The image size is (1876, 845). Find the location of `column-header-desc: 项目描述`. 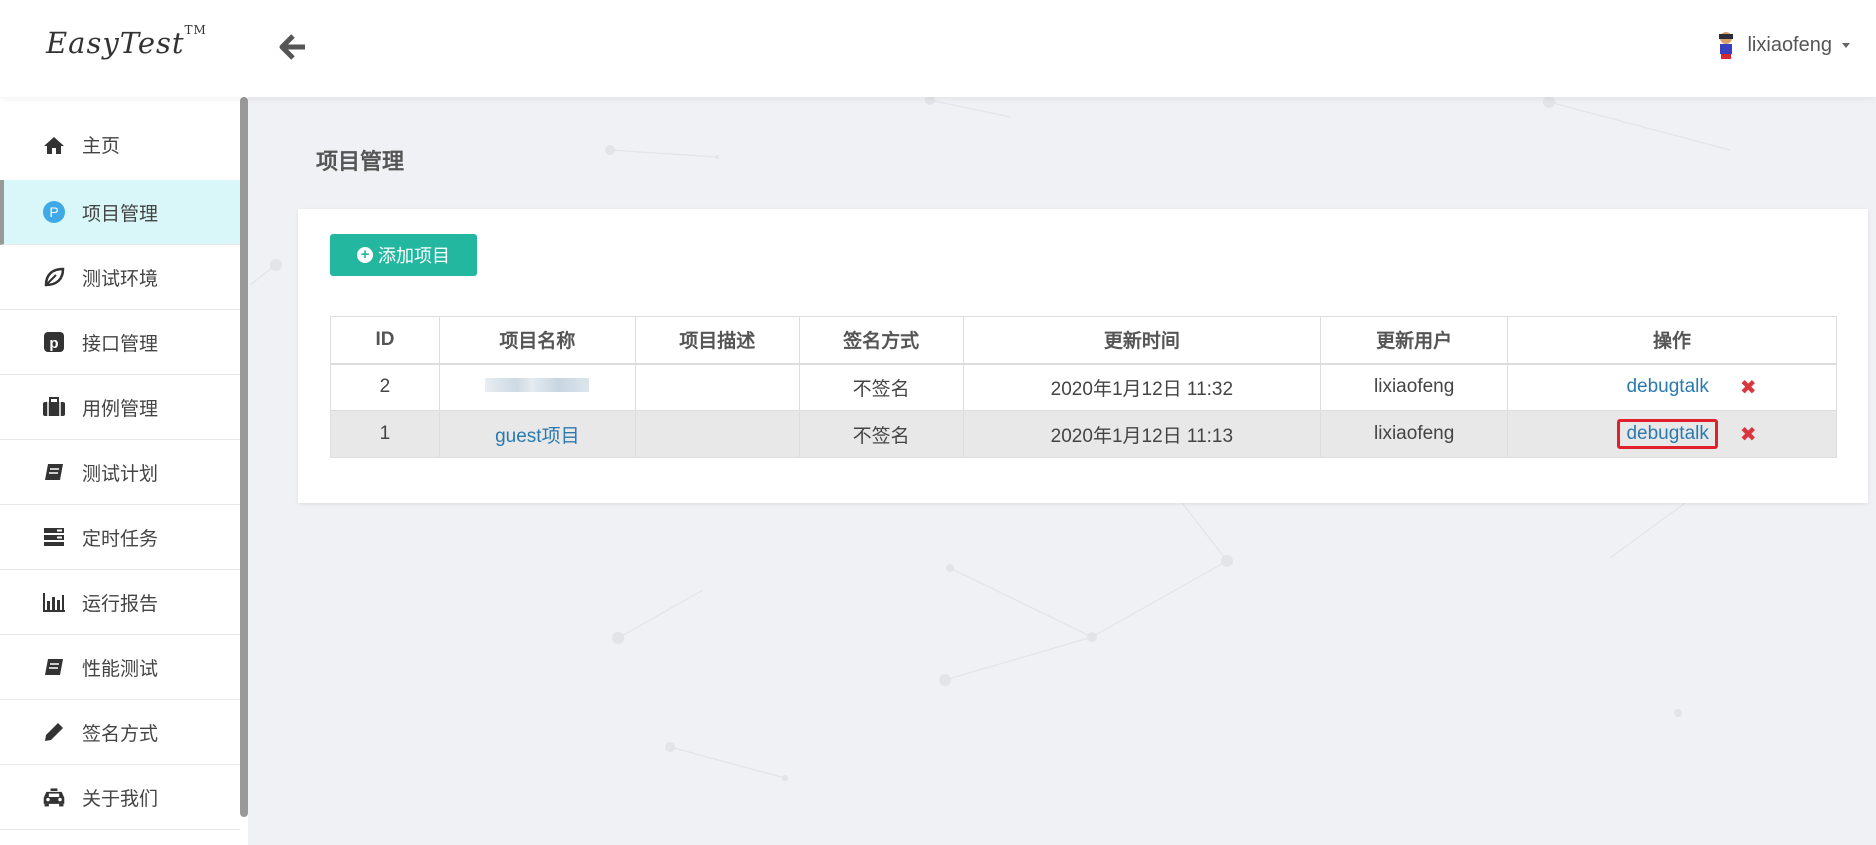

column-header-desc: 项目描述 is located at coordinates (717, 340).